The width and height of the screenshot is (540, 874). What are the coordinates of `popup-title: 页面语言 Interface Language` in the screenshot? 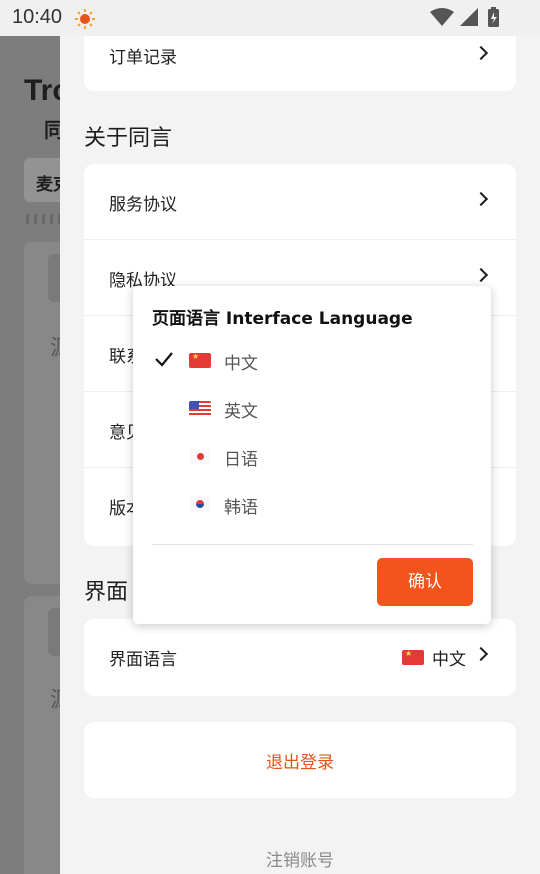 It's located at (282, 319).